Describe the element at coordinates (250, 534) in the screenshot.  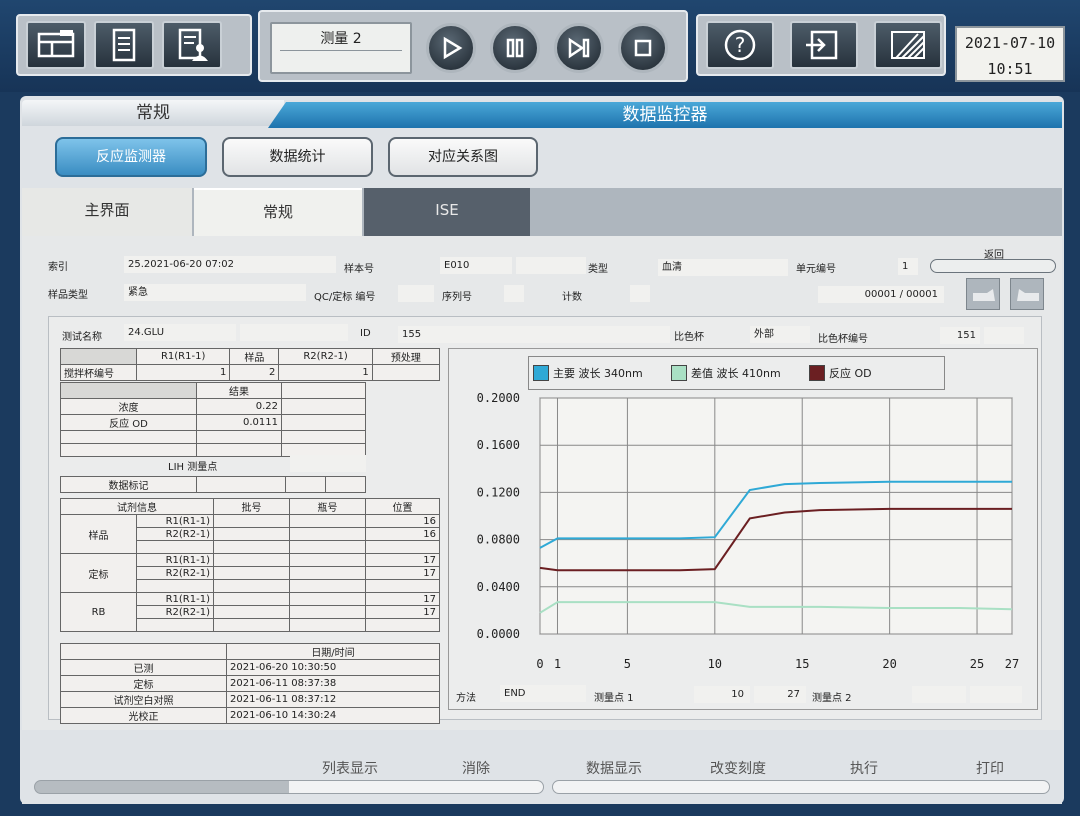
I see `table-row: 样品 R1(R1-1) 16` at that location.